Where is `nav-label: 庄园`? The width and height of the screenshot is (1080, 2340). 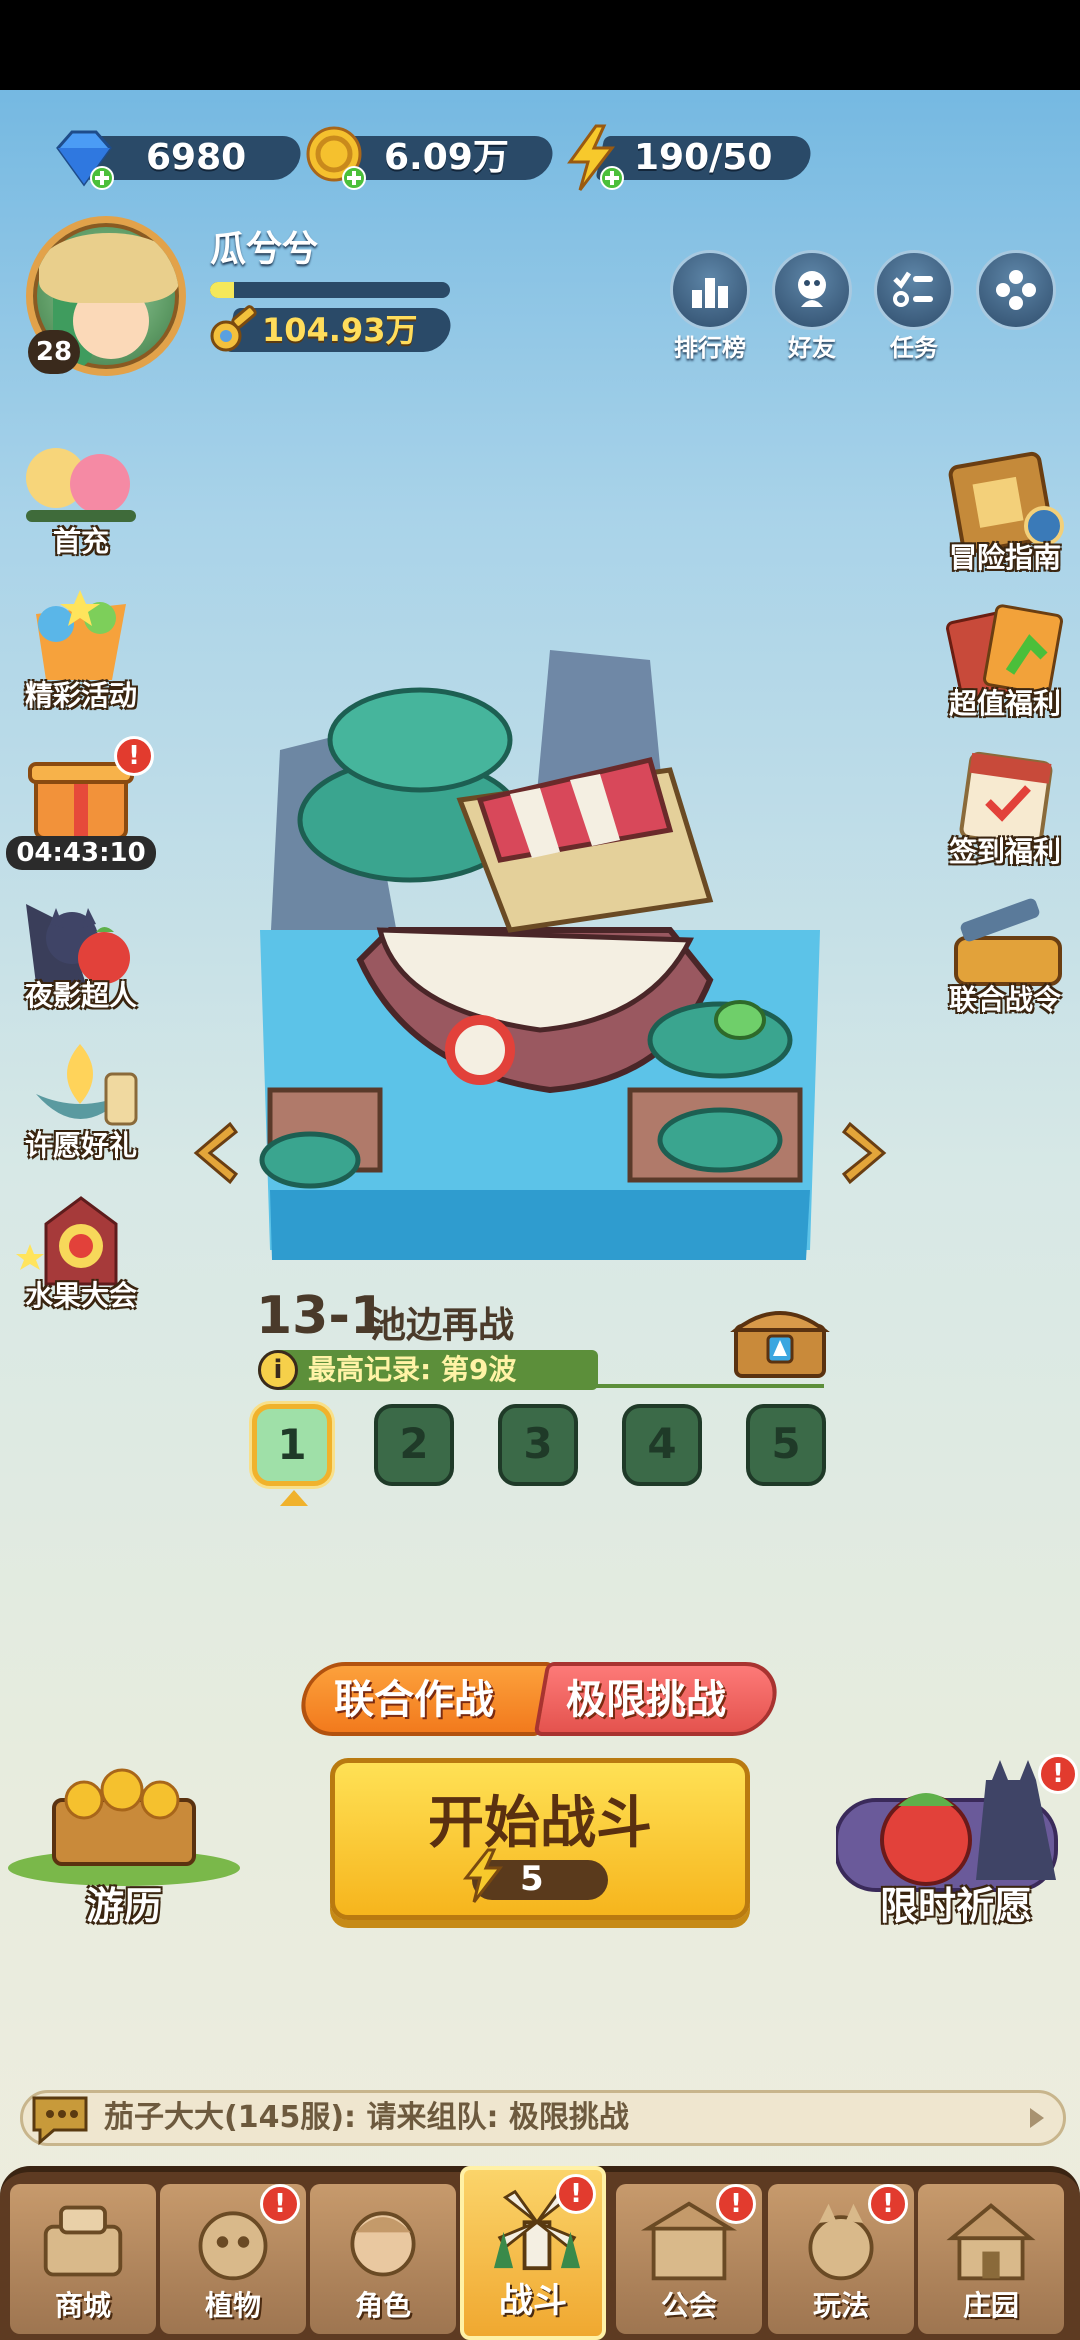 nav-label: 庄园 is located at coordinates (990, 2305).